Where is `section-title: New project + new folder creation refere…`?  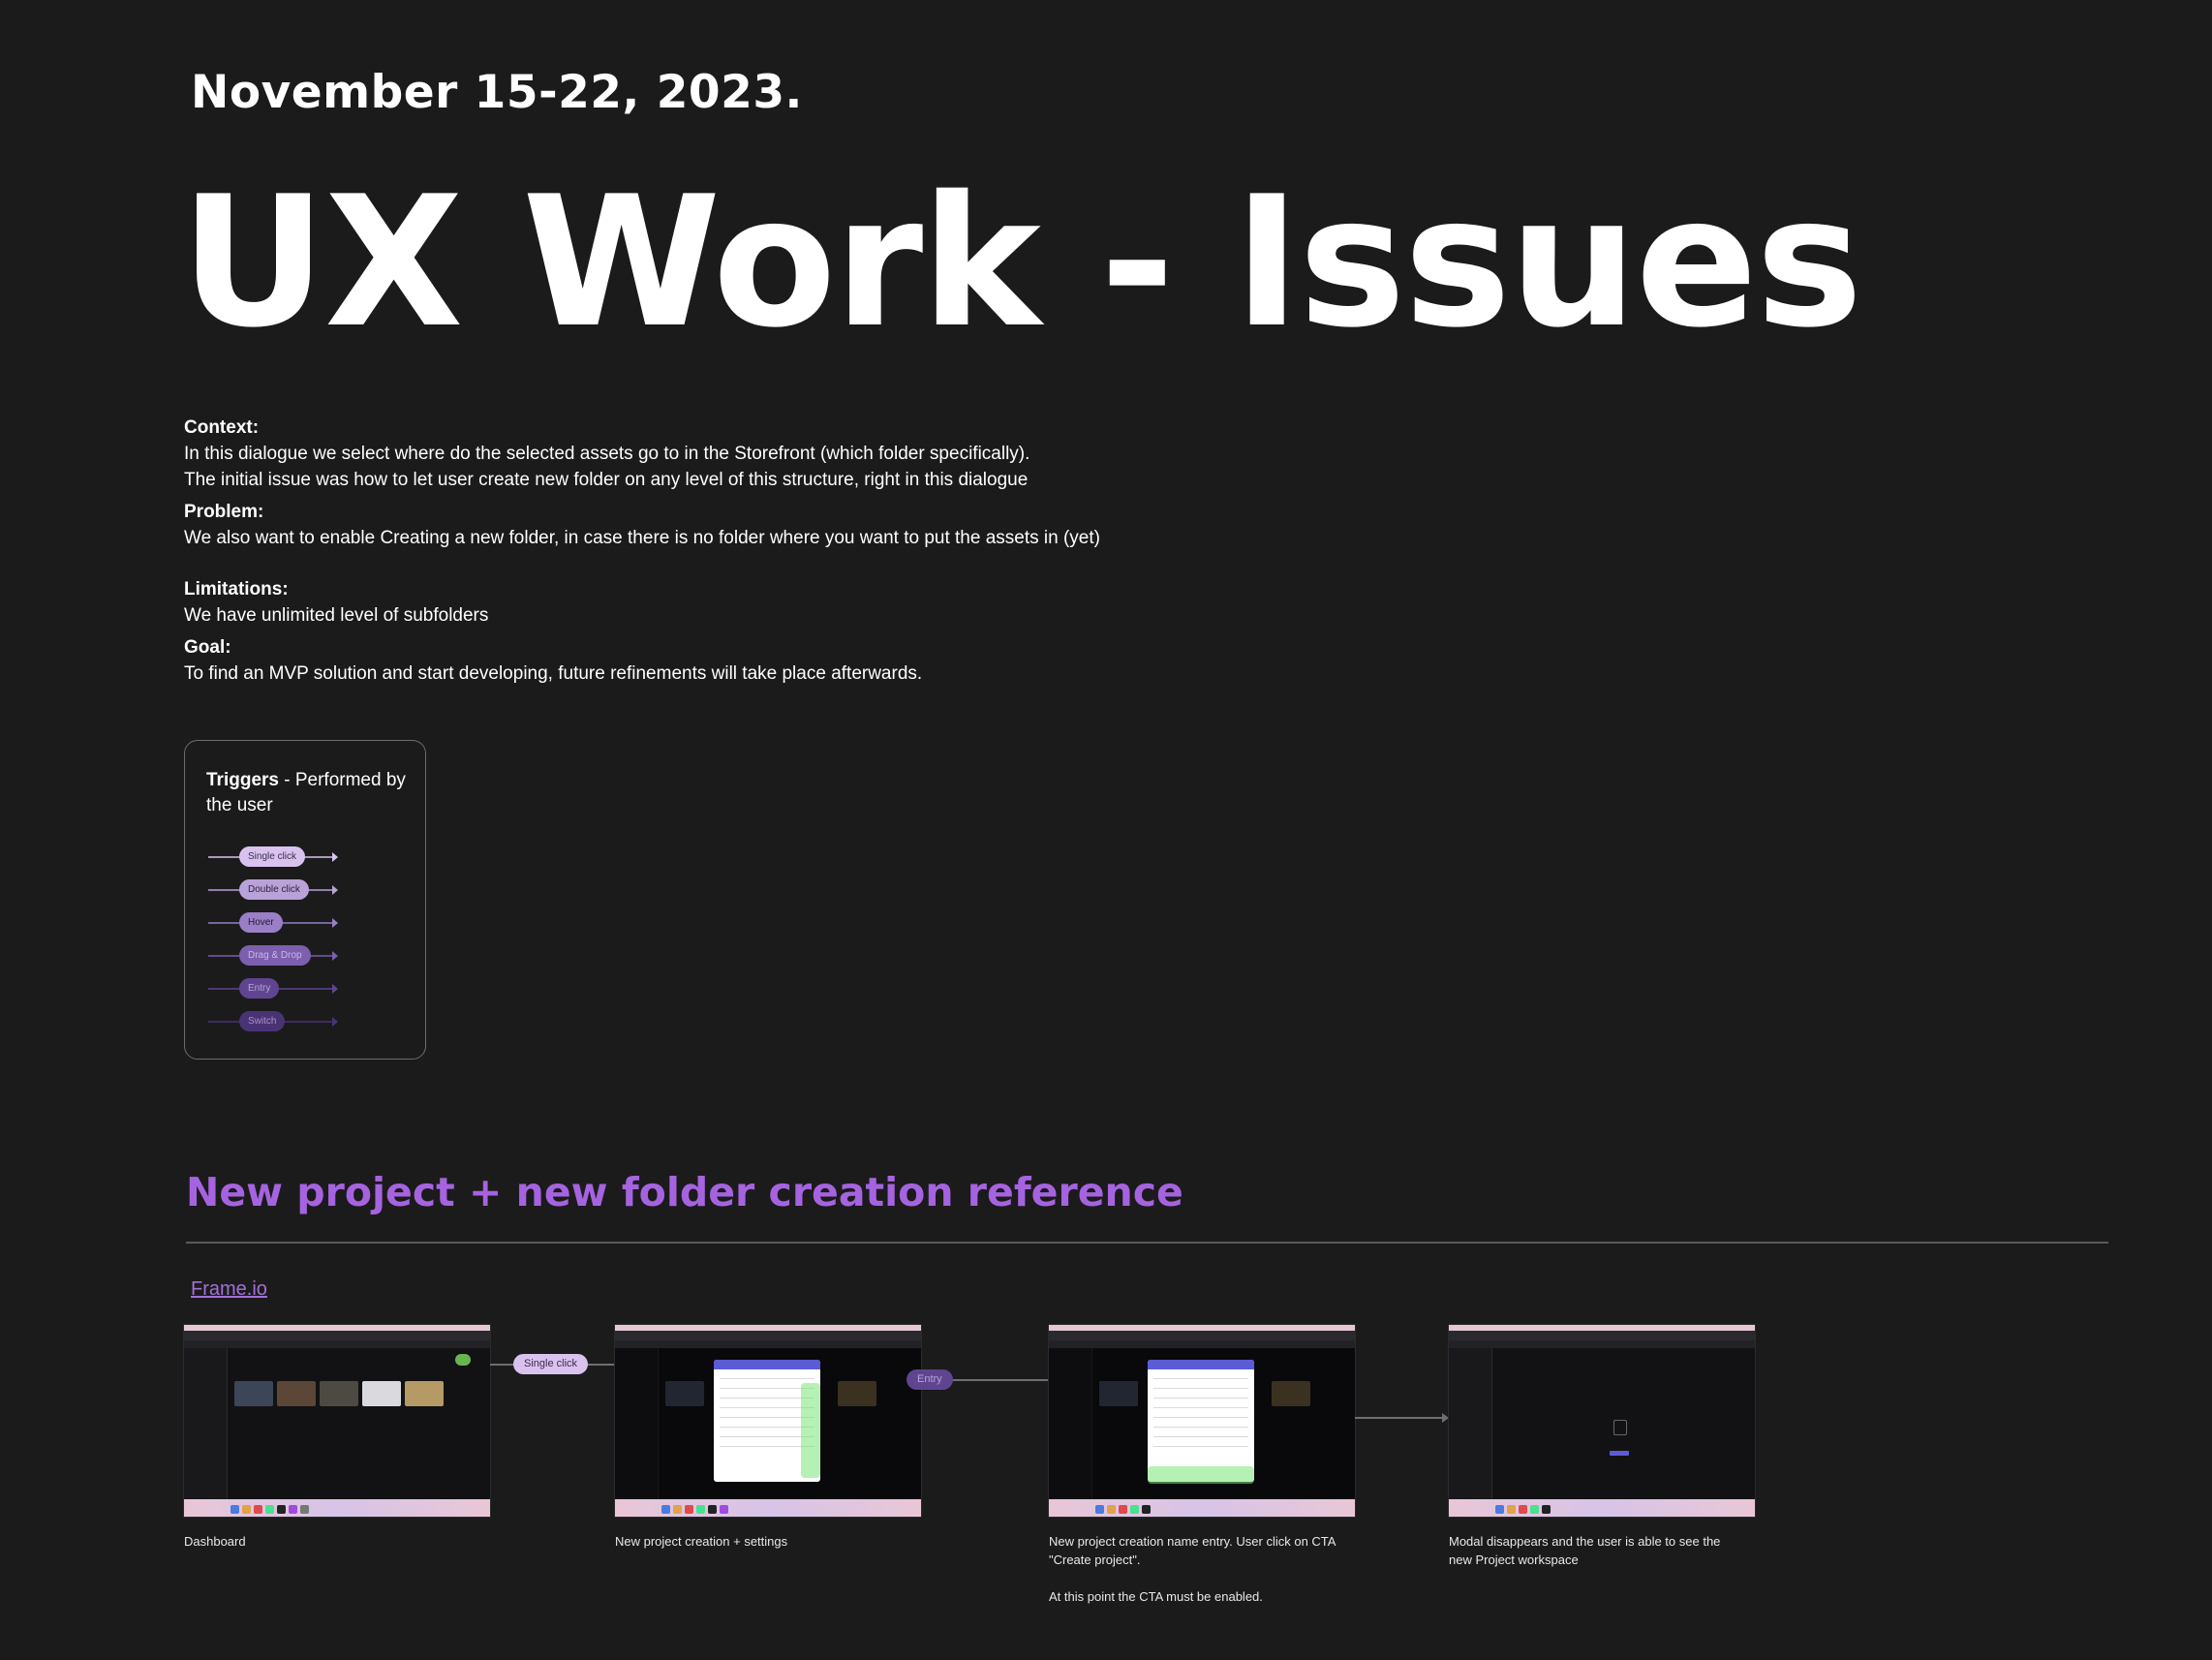 section-title: New project + new folder creation refere… is located at coordinates (685, 1192).